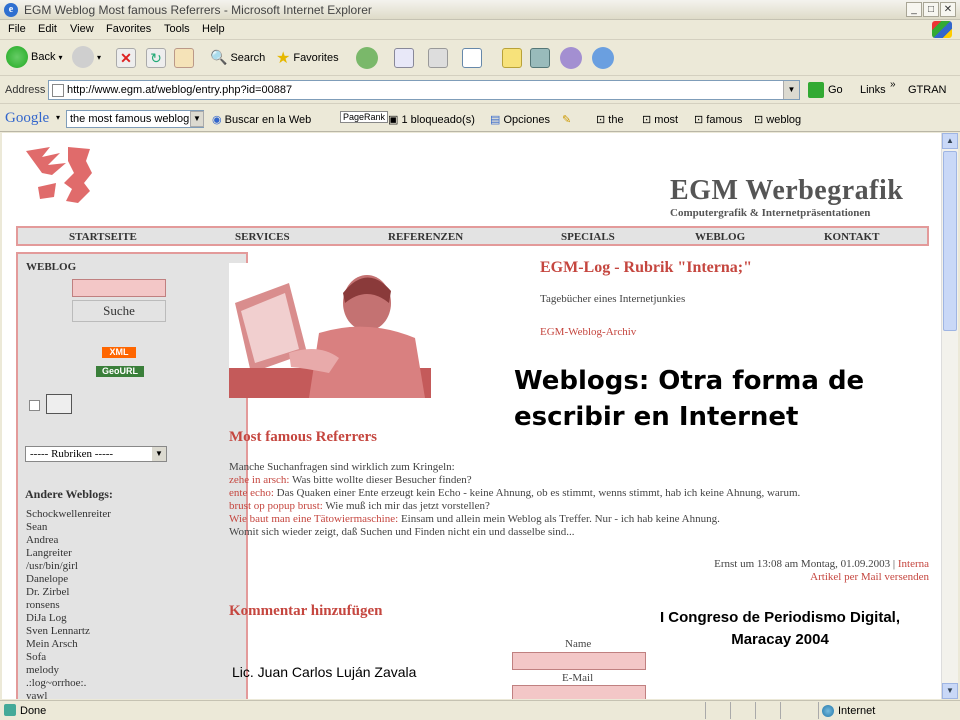  I want to click on minimize-button: _, so click(914, 9).